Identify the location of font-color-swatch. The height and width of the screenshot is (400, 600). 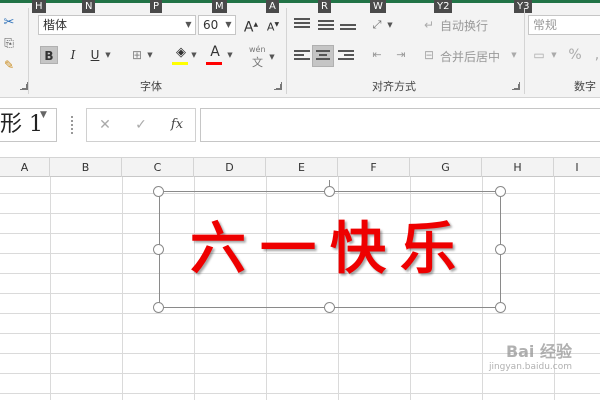
(214, 63).